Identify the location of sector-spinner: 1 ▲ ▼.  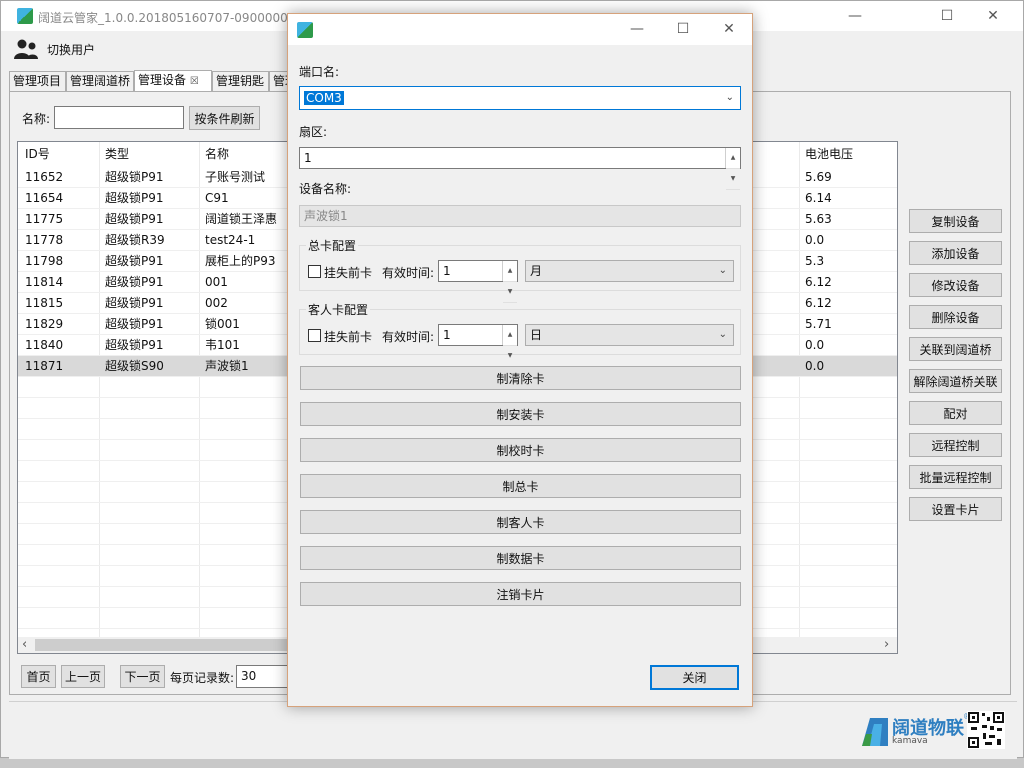
(520, 168).